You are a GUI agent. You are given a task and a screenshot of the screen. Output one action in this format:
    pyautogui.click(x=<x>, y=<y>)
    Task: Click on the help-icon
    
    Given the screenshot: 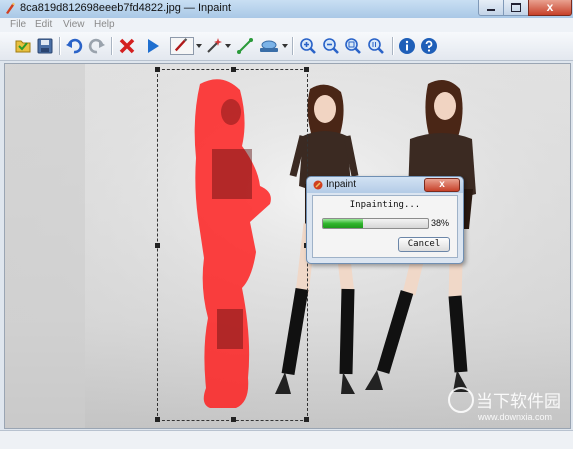 What is the action you would take?
    pyautogui.click(x=429, y=46)
    